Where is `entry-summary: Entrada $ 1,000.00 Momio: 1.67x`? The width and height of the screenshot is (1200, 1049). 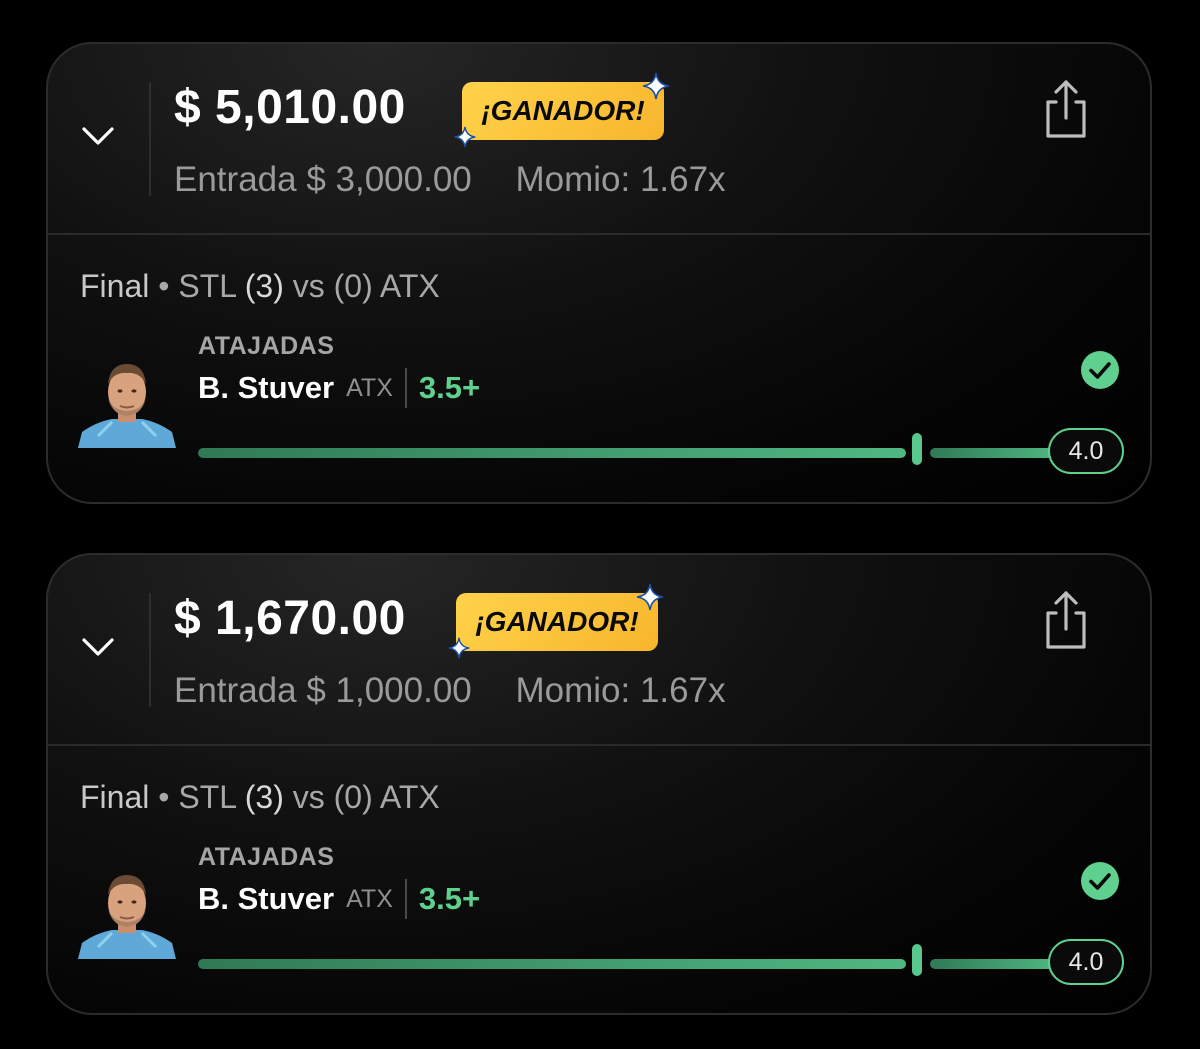
entry-summary: Entrada $ 1,000.00 Momio: 1.67x is located at coordinates (450, 691).